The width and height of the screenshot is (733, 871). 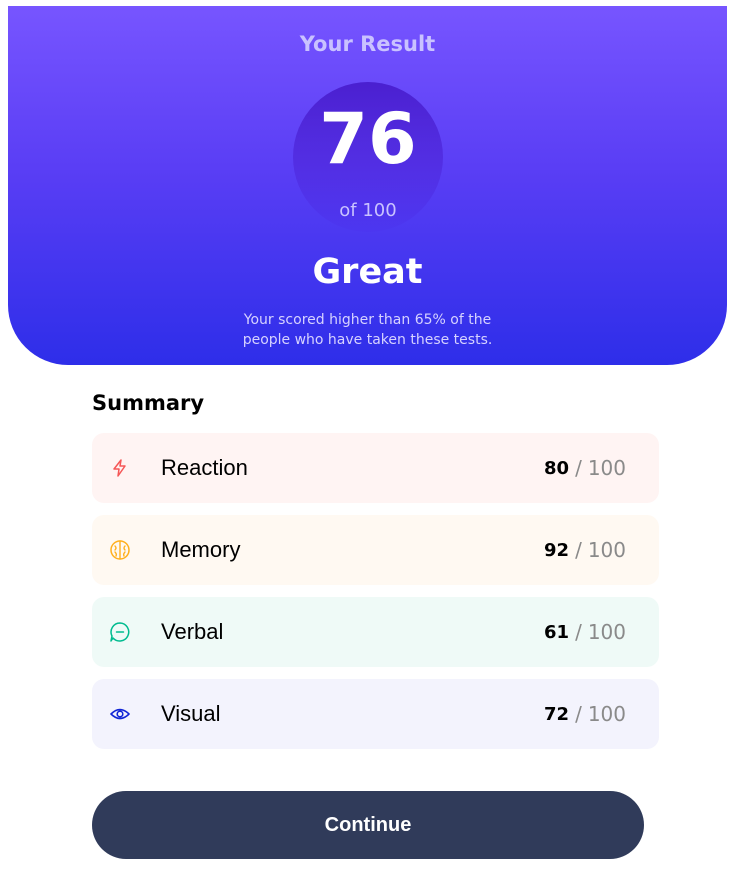 What do you see at coordinates (375, 714) in the screenshot?
I see `summary-item-visual: Visual 72 / 100` at bounding box center [375, 714].